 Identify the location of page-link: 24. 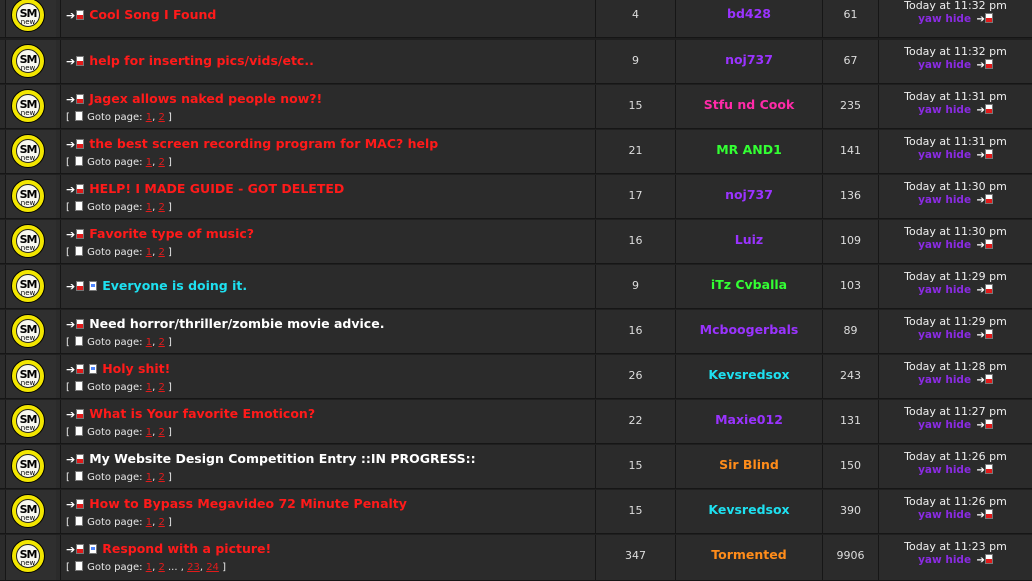
(212, 567).